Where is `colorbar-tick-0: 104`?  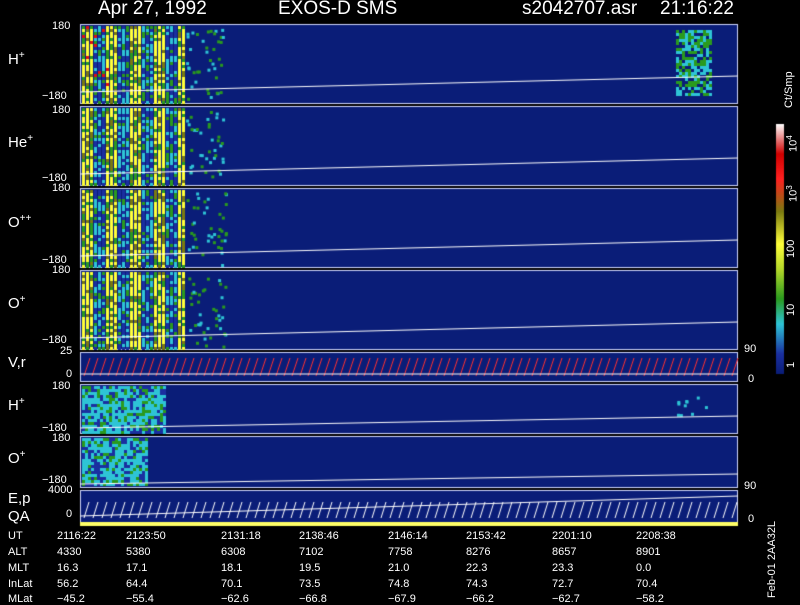 colorbar-tick-0: 104 is located at coordinates (792, 143).